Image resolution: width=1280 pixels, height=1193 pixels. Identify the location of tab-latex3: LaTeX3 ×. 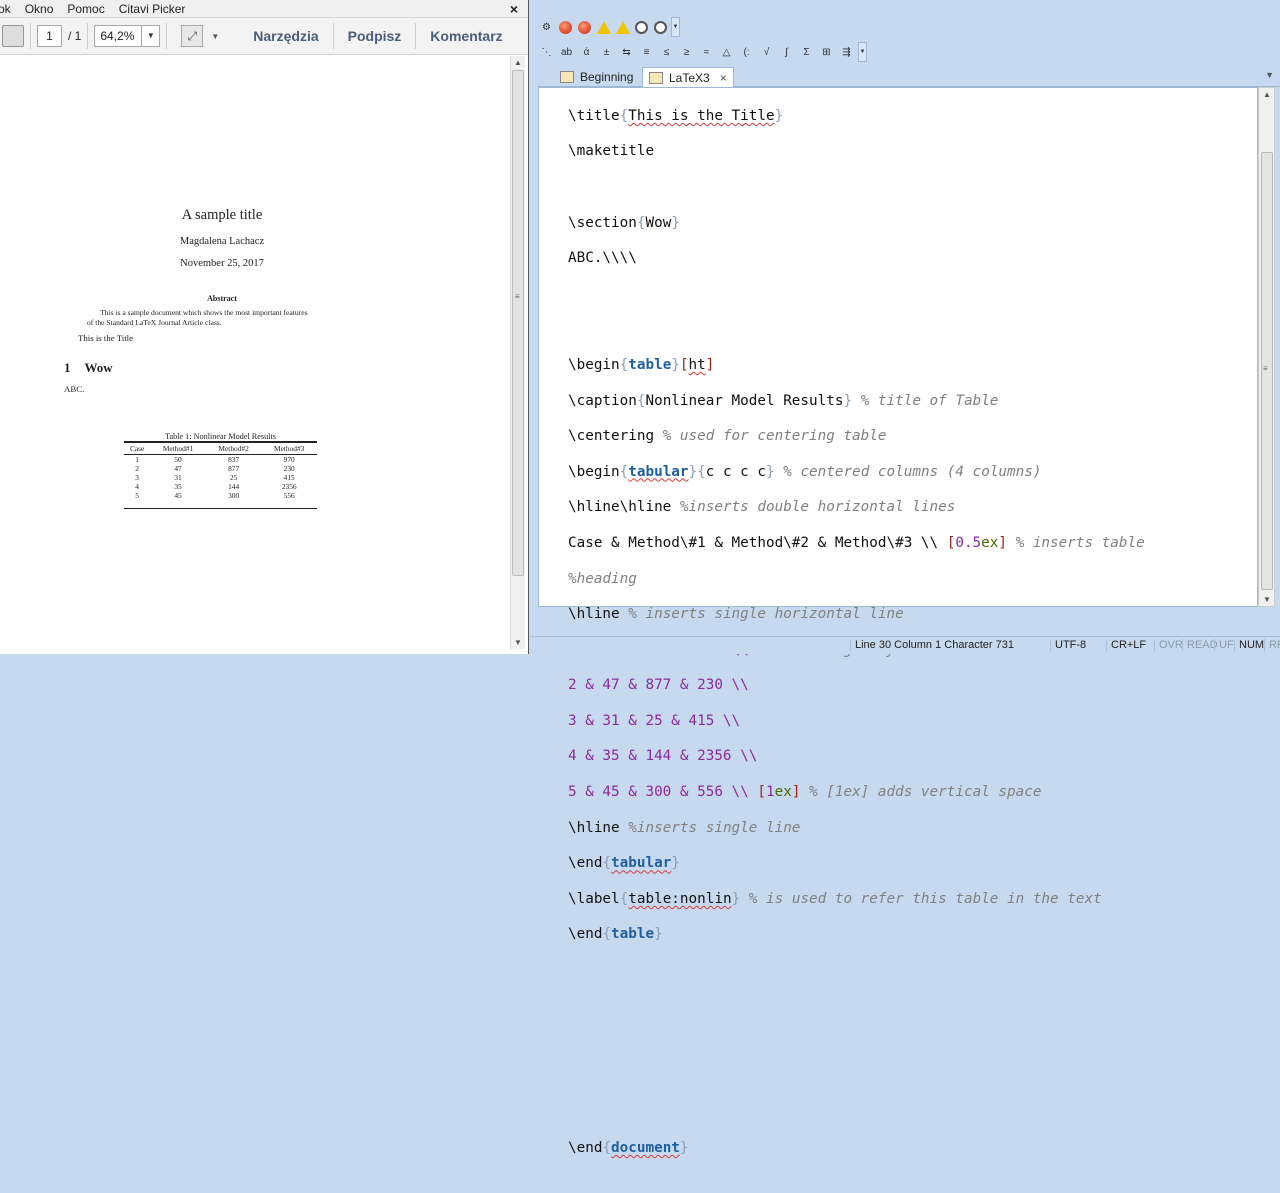
(688, 77).